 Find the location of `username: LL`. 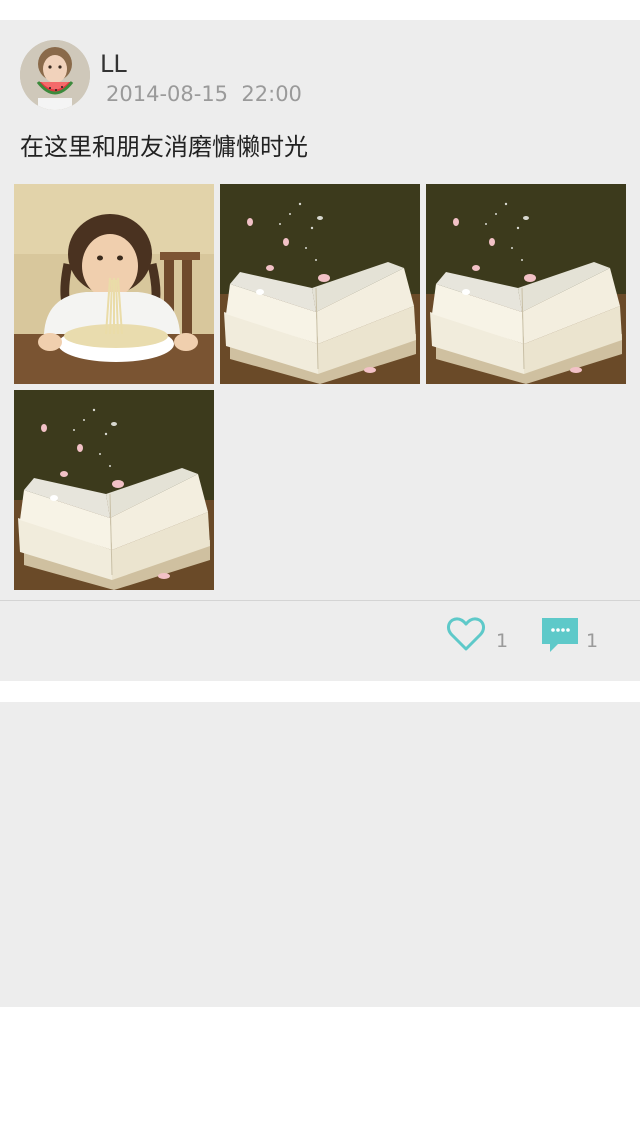

username: LL is located at coordinates (113, 64).